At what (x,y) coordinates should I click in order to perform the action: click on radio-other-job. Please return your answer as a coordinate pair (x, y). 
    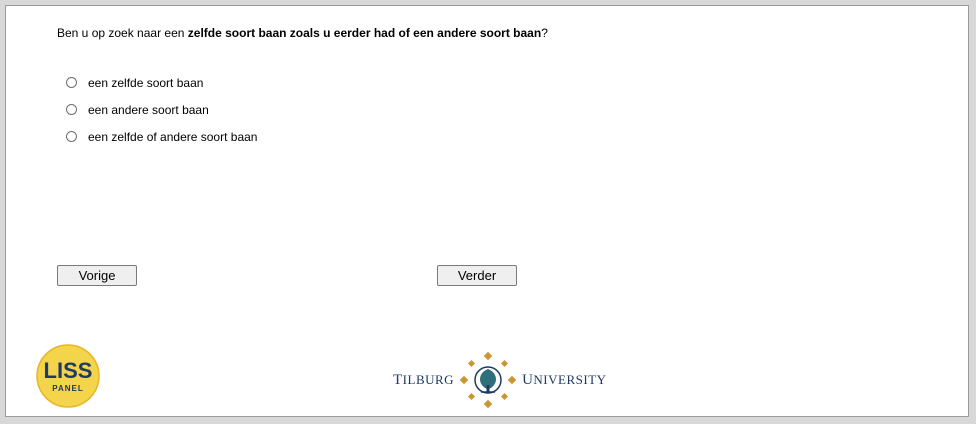
    Looking at the image, I should click on (71, 109).